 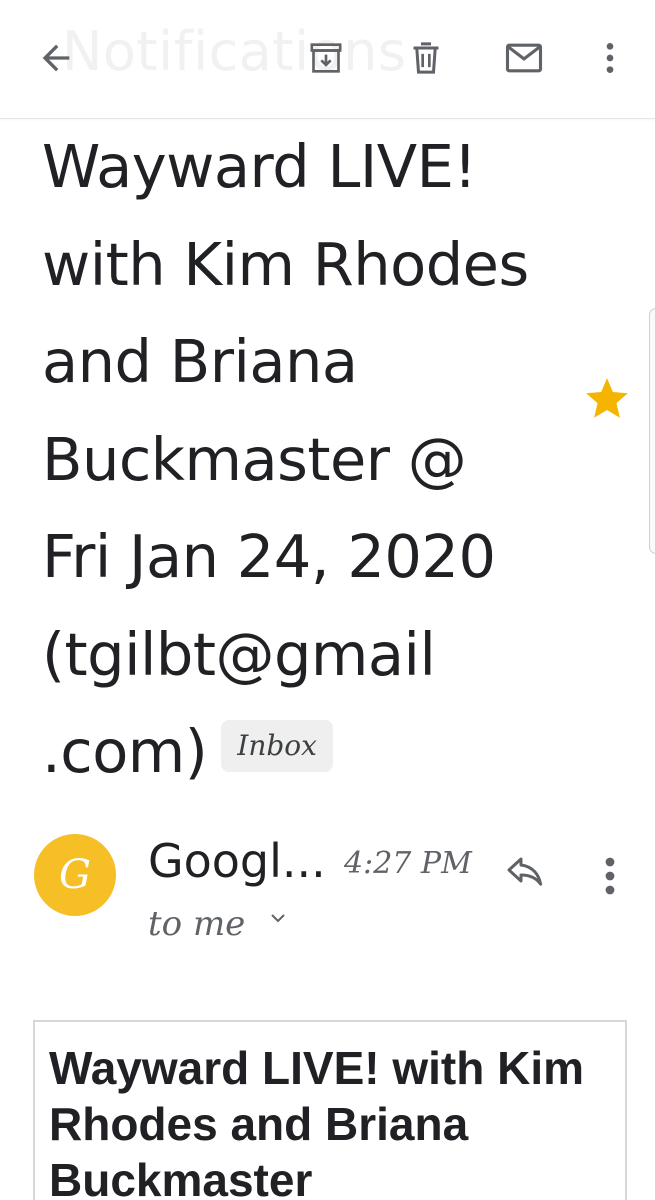 I want to click on chevron-down-icon, so click(x=278, y=918).